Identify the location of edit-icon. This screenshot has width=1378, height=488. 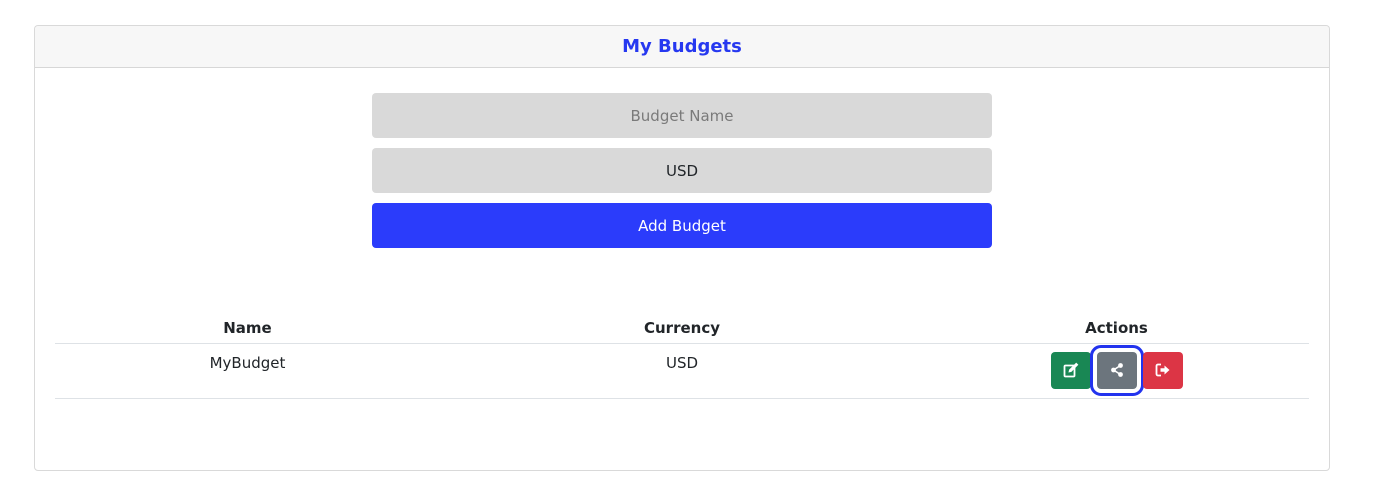
(1070, 370).